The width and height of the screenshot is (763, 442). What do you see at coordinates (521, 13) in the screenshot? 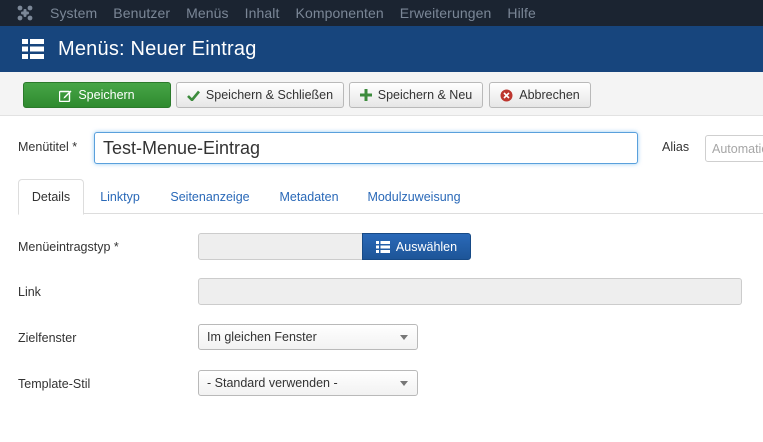
I see `topnav-item-help: Hilfe` at bounding box center [521, 13].